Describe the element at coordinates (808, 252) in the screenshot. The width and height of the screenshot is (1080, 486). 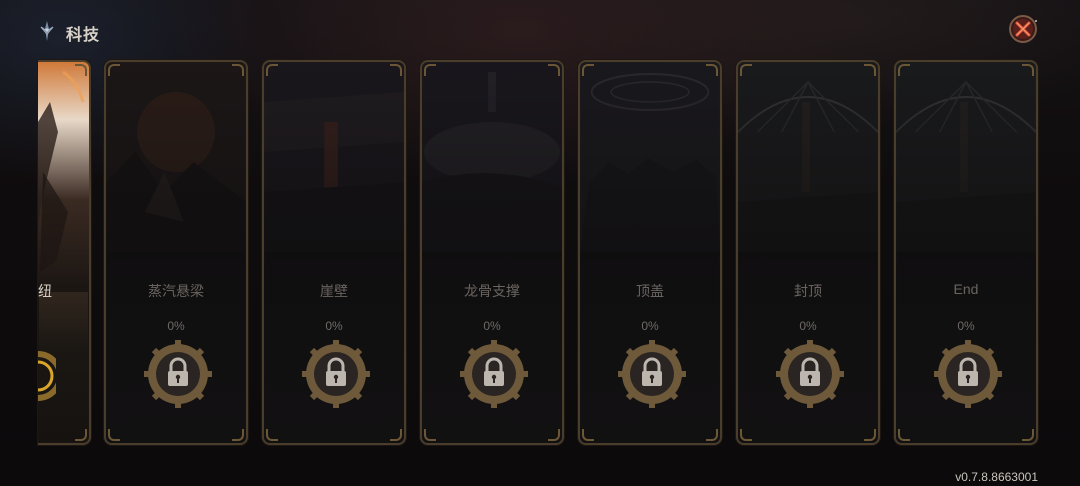
I see `tech-card-capping: 封顶 0%` at that location.